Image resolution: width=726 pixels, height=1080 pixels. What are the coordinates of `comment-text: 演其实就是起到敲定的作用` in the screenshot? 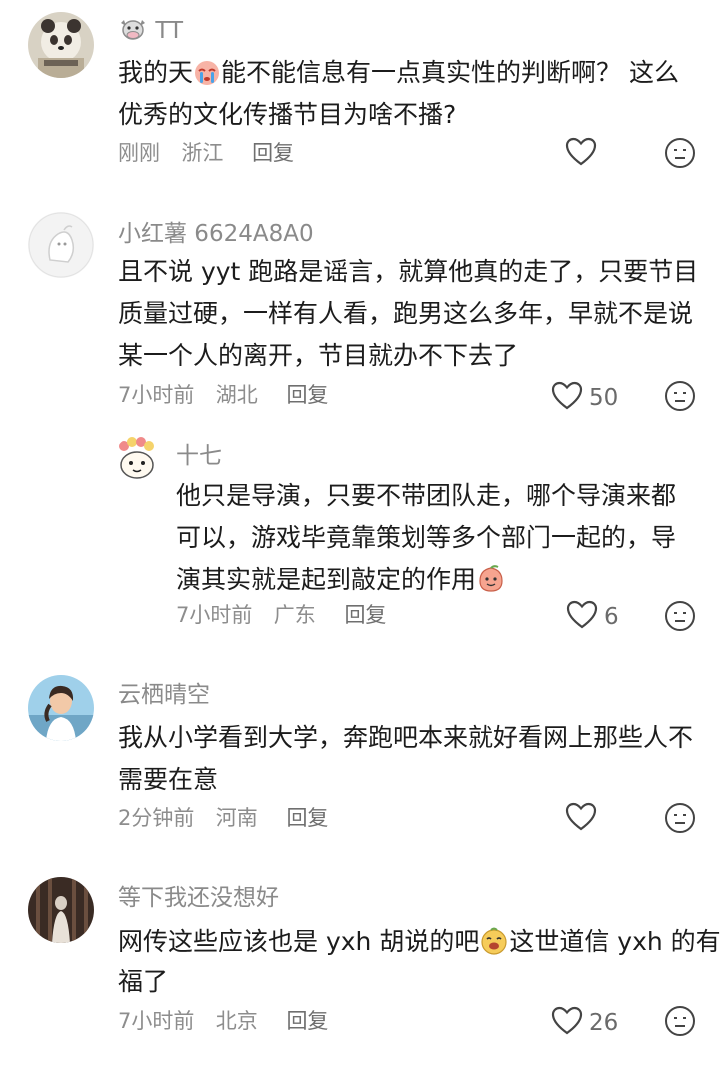 It's located at (341, 583).